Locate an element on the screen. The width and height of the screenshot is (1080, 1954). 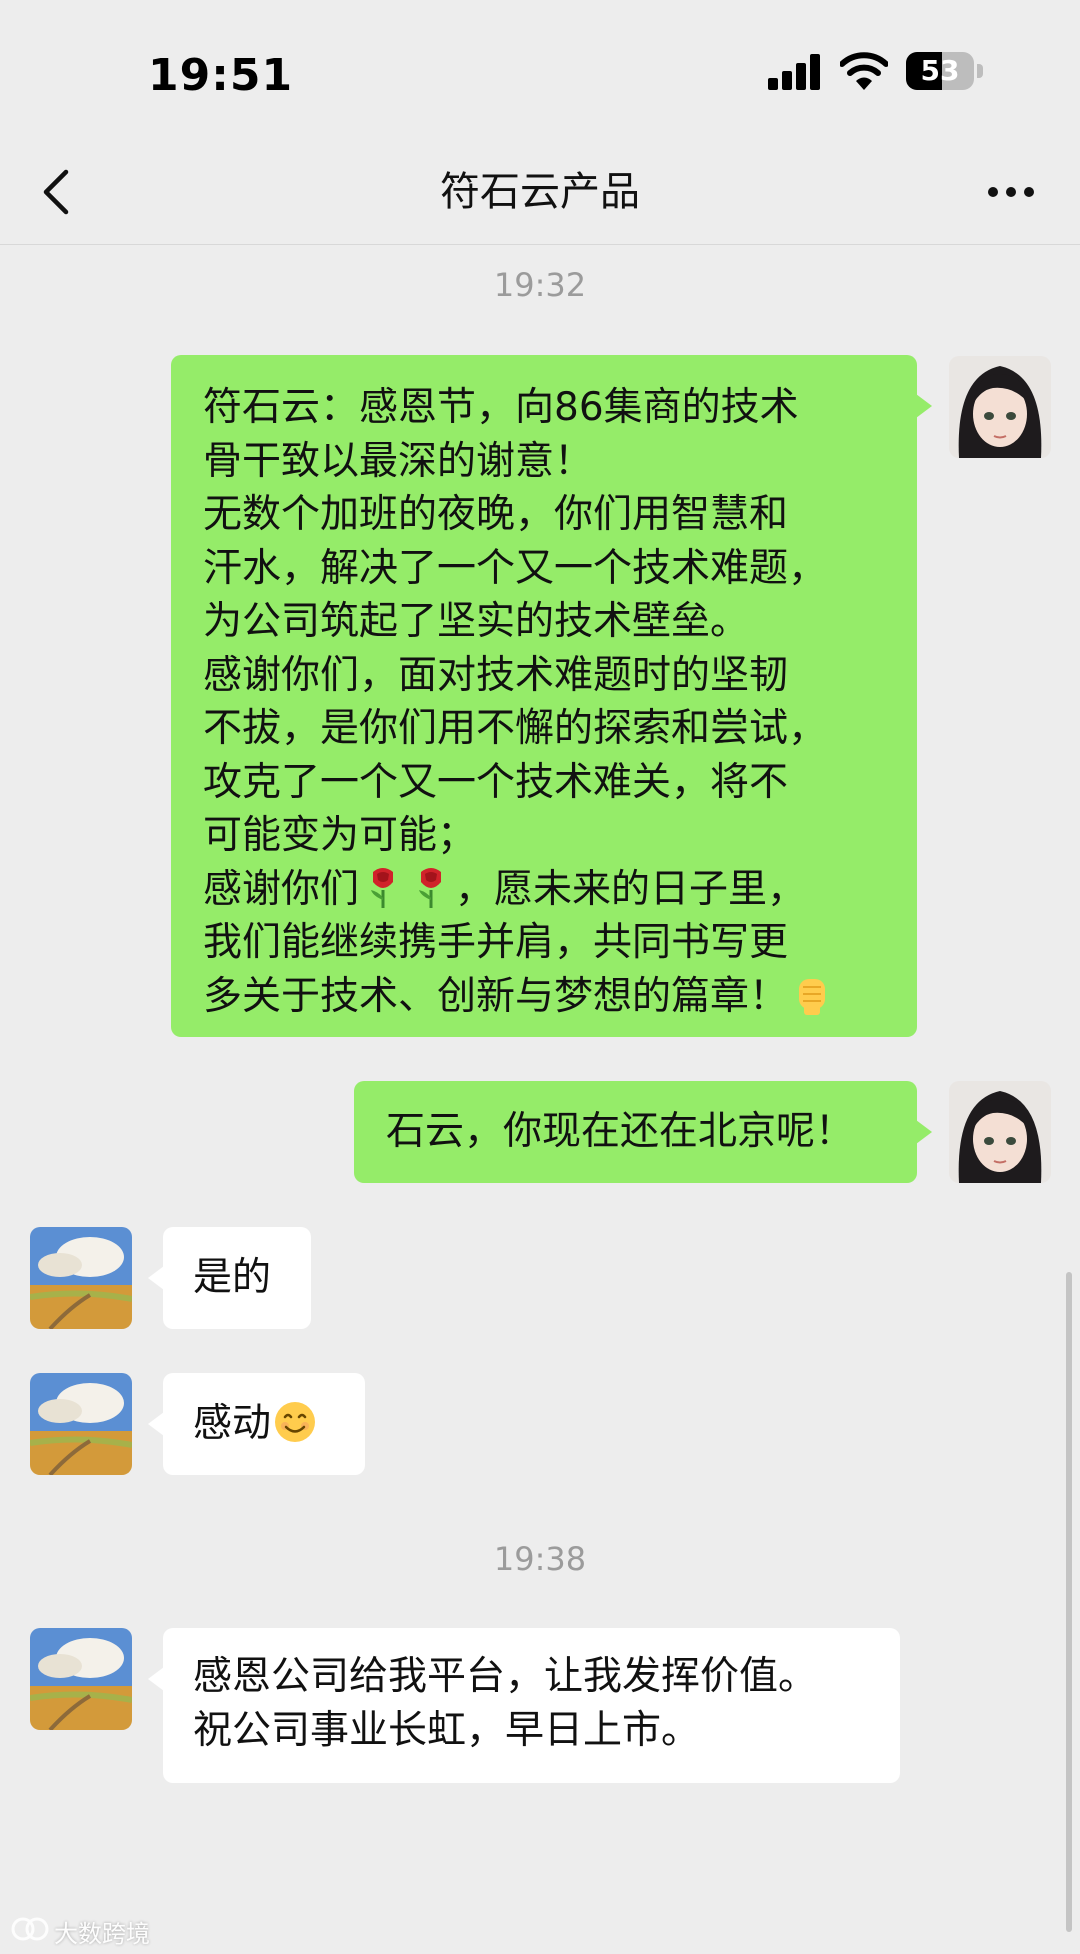
message-bubble-incoming: 是的 is located at coordinates (229, 1278).